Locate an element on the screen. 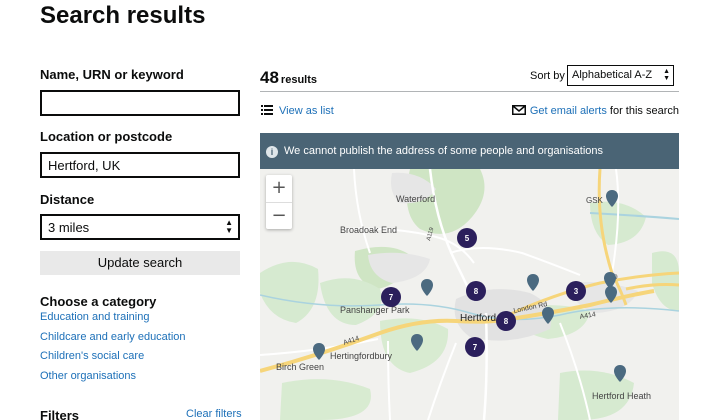 The image size is (720, 420). location-input is located at coordinates (140, 165).